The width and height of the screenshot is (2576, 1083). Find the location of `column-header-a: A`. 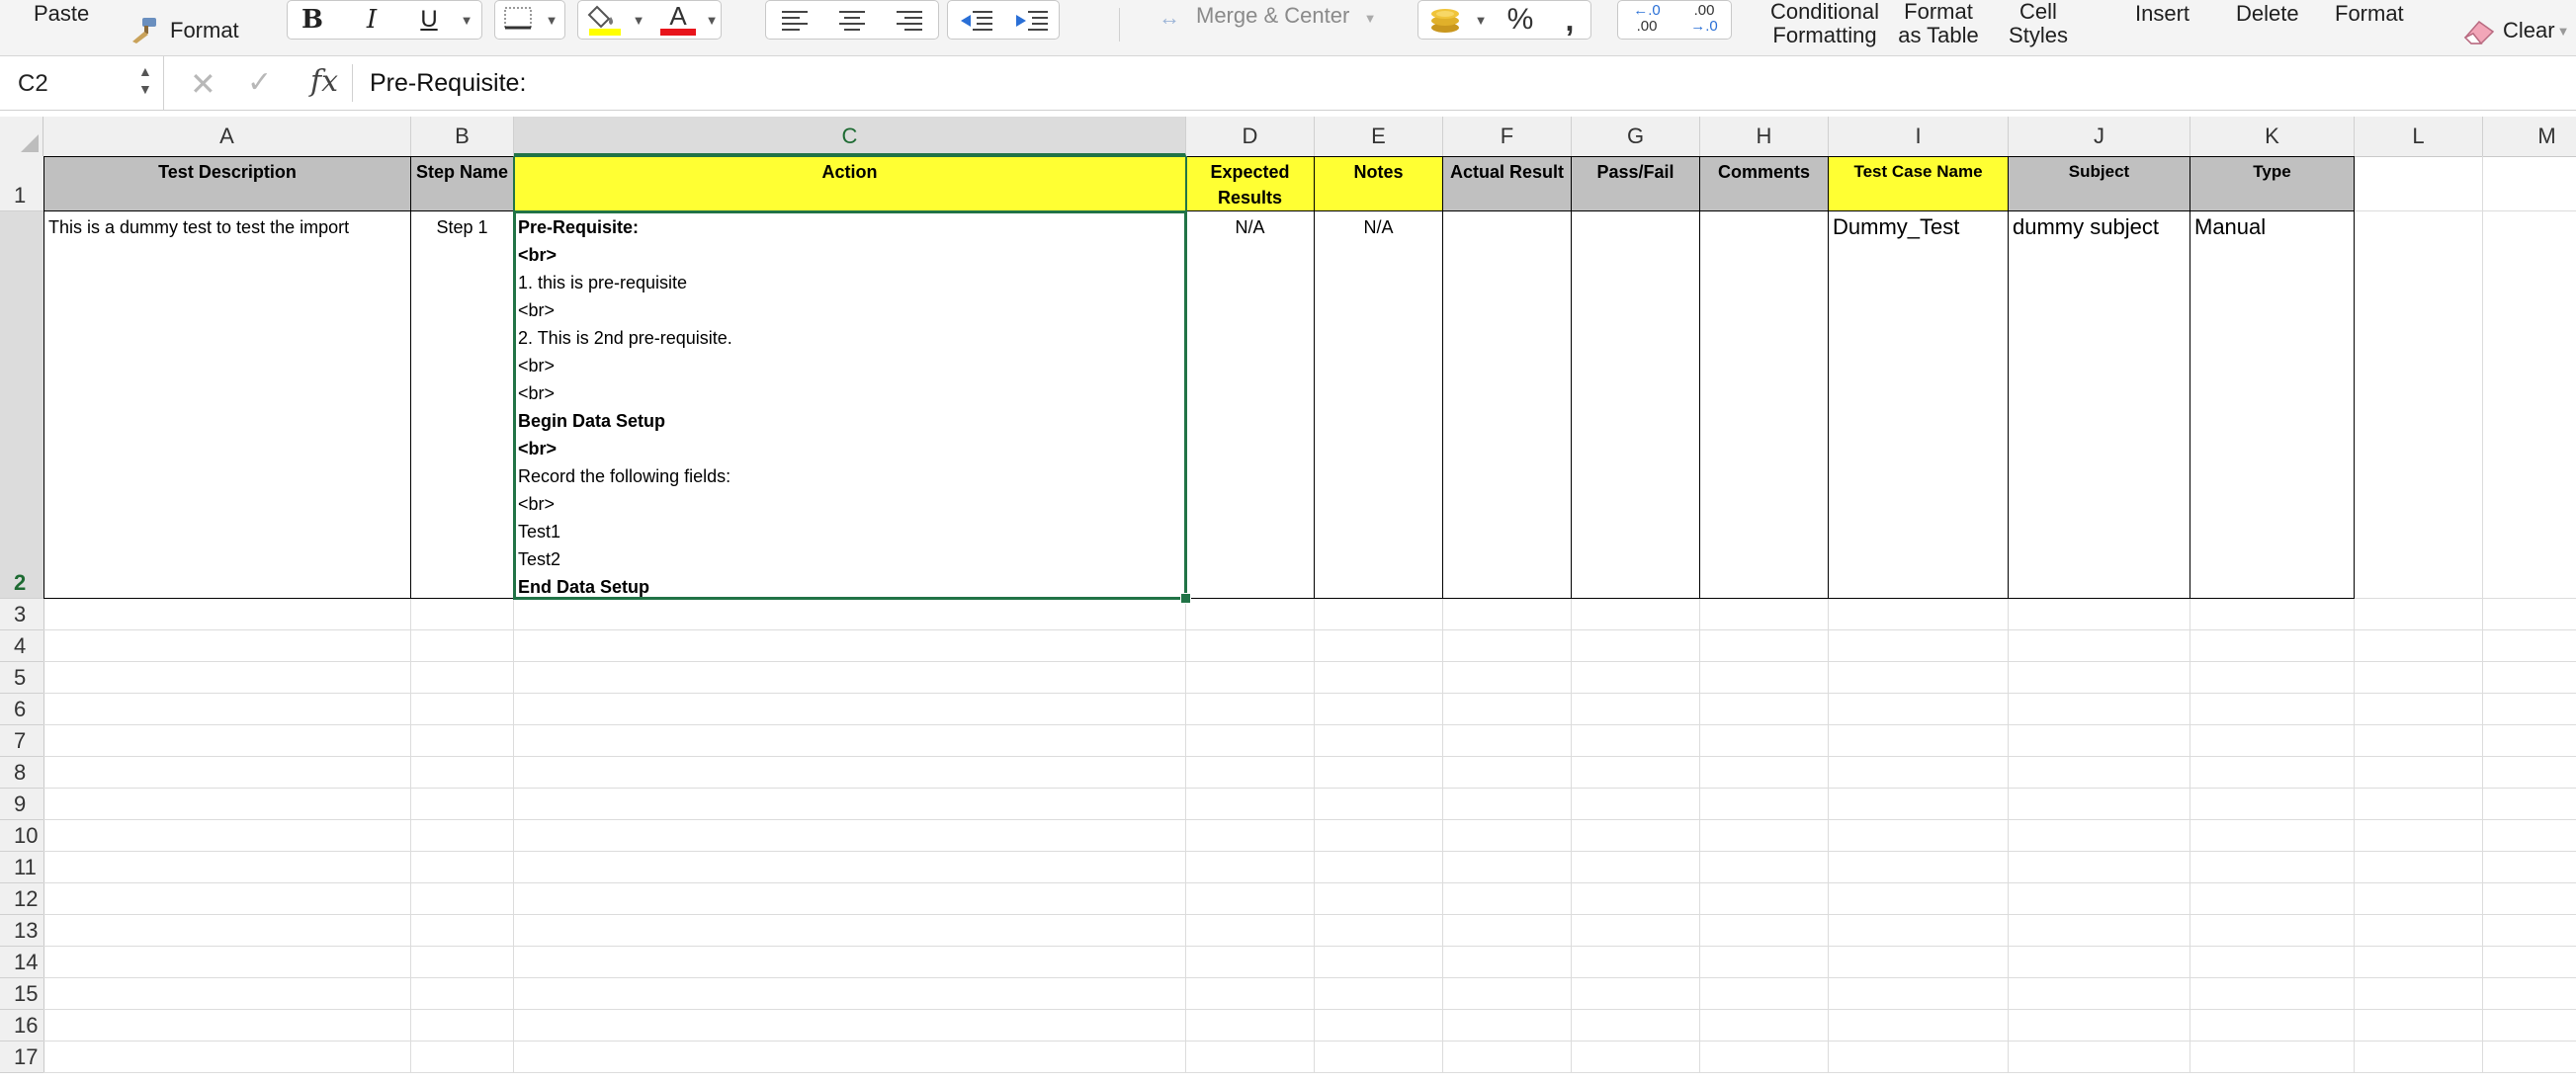

column-header-a: A is located at coordinates (227, 137).